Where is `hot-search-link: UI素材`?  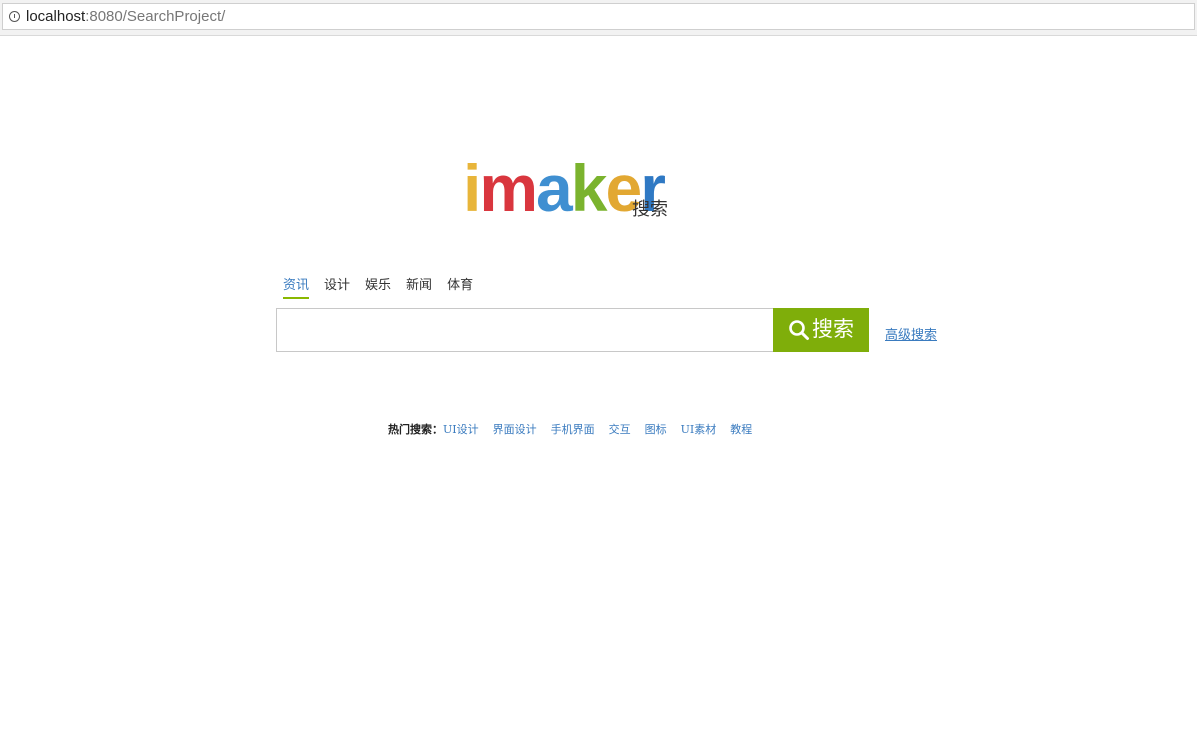 hot-search-link: UI素材 is located at coordinates (699, 429).